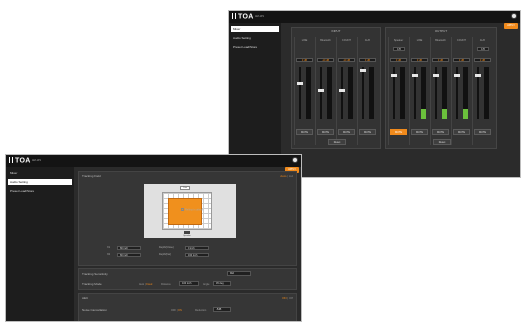 The image size is (521, 322). What do you see at coordinates (419, 40) in the screenshot?
I see `channel-name: LINE` at bounding box center [419, 40].